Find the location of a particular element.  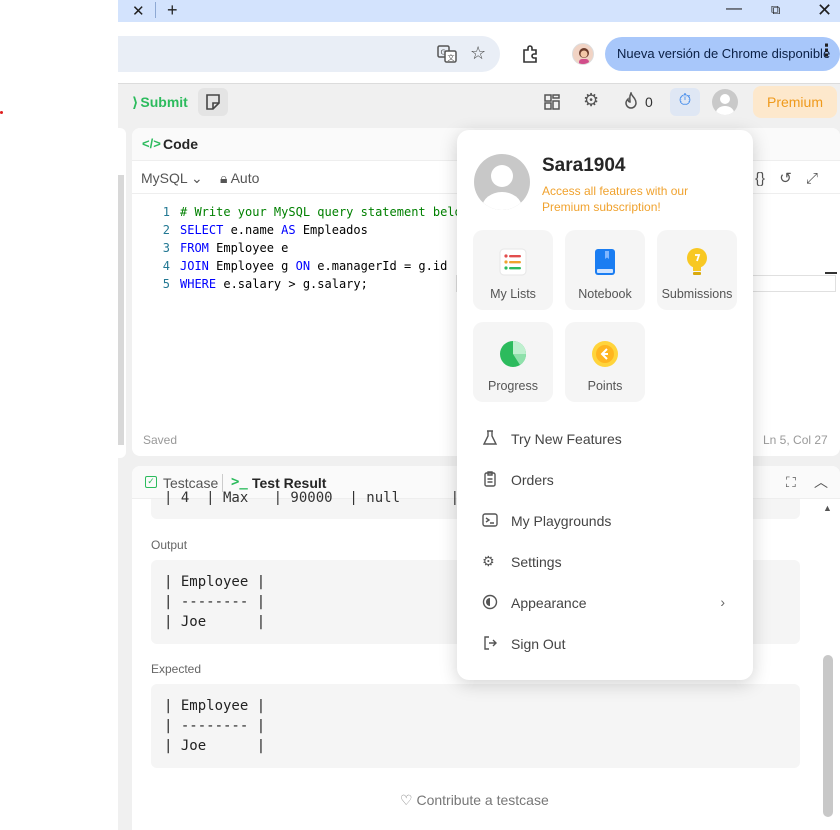

test-panel-scrollbar is located at coordinates (828, 736).